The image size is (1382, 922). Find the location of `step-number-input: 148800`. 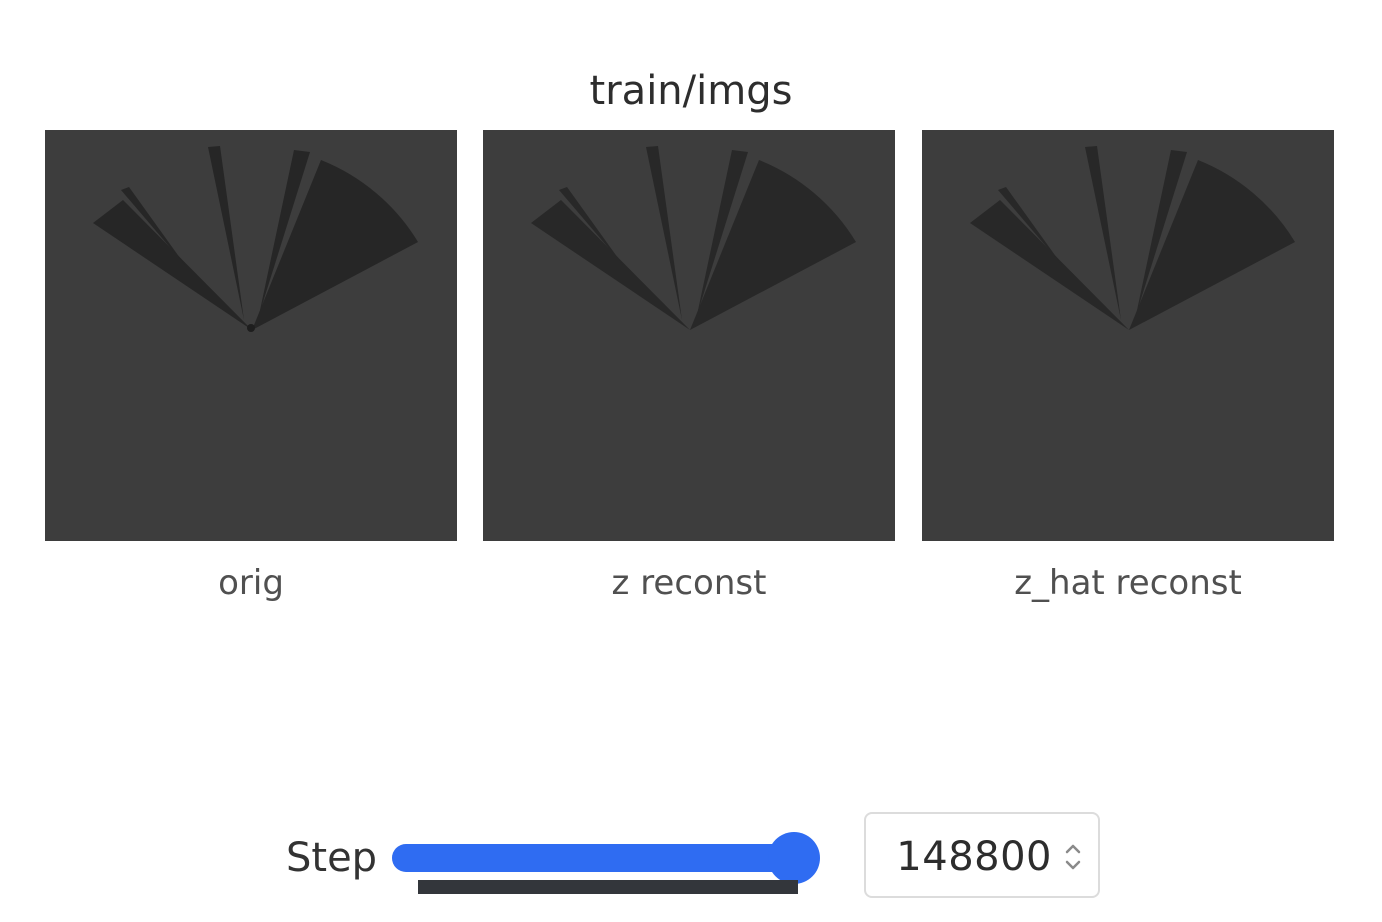

step-number-input: 148800 is located at coordinates (982, 855).